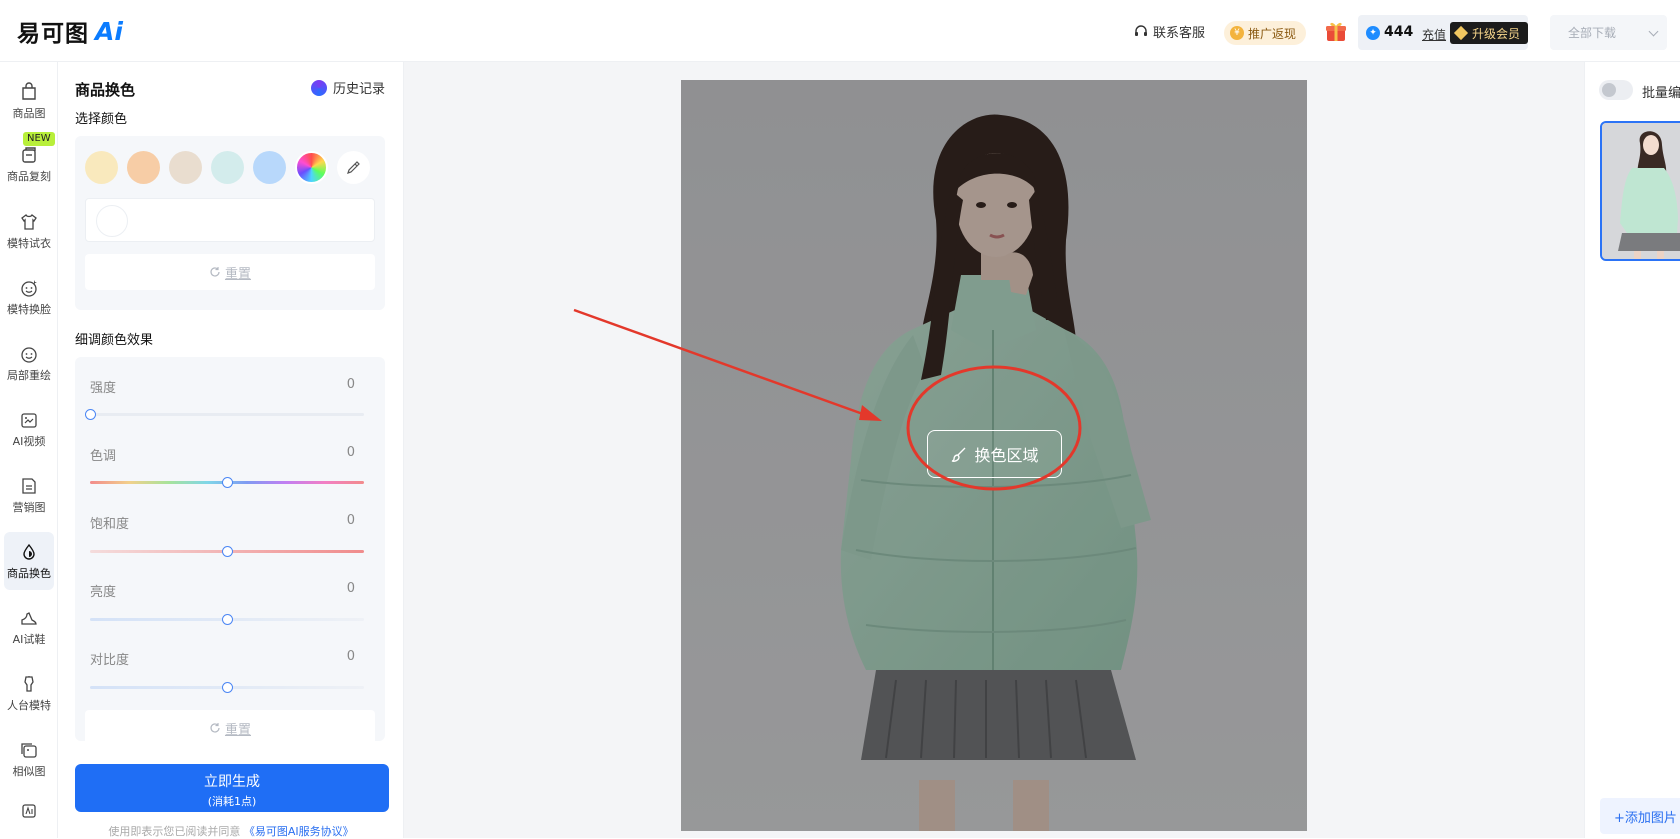  What do you see at coordinates (29, 90) in the screenshot?
I see `bag-icon` at bounding box center [29, 90].